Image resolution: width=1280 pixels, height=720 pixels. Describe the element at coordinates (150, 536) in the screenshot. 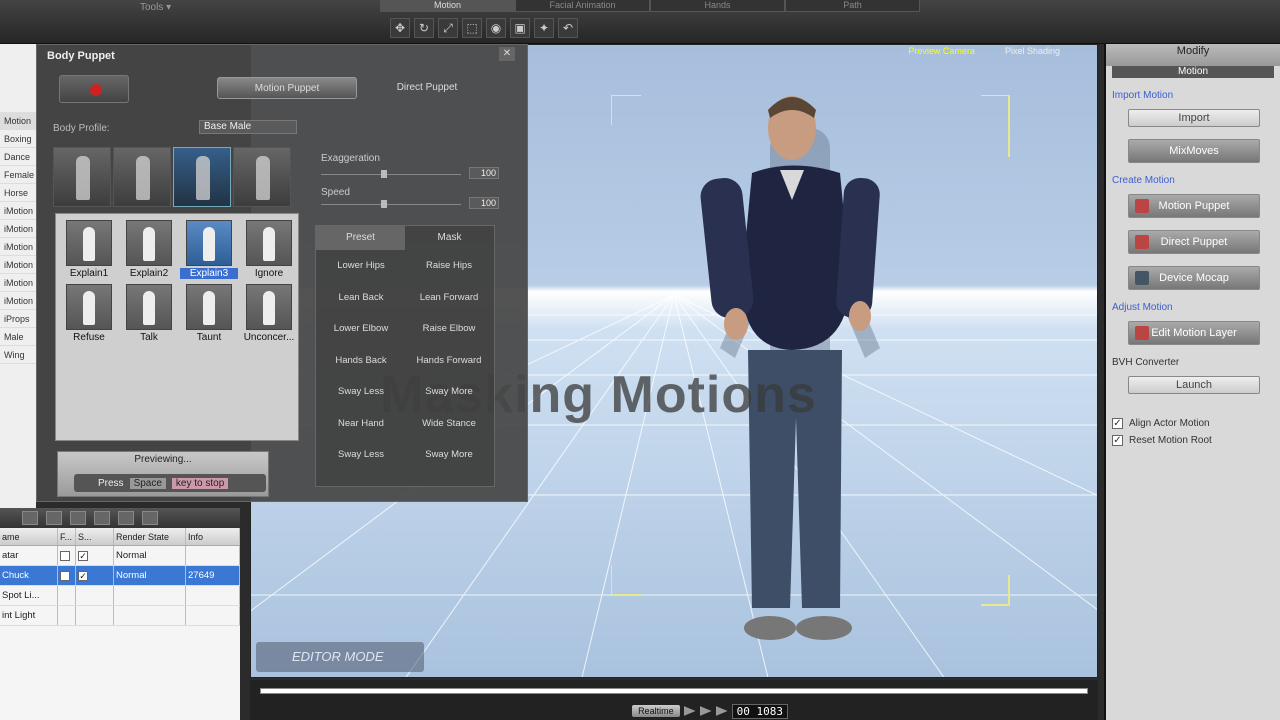

I see `col-render-state: Render State` at that location.